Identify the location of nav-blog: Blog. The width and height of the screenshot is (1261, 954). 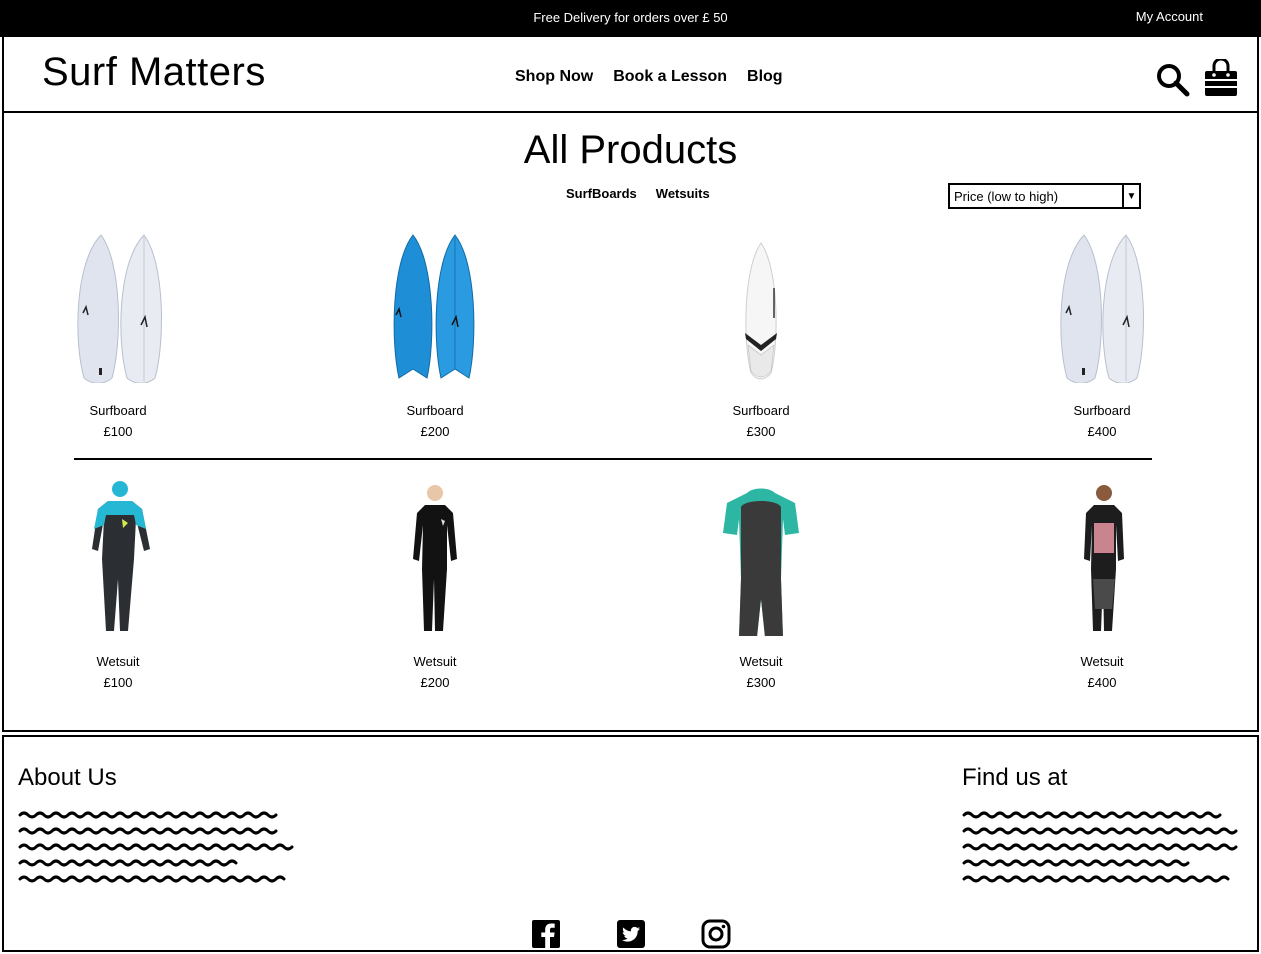
(765, 77).